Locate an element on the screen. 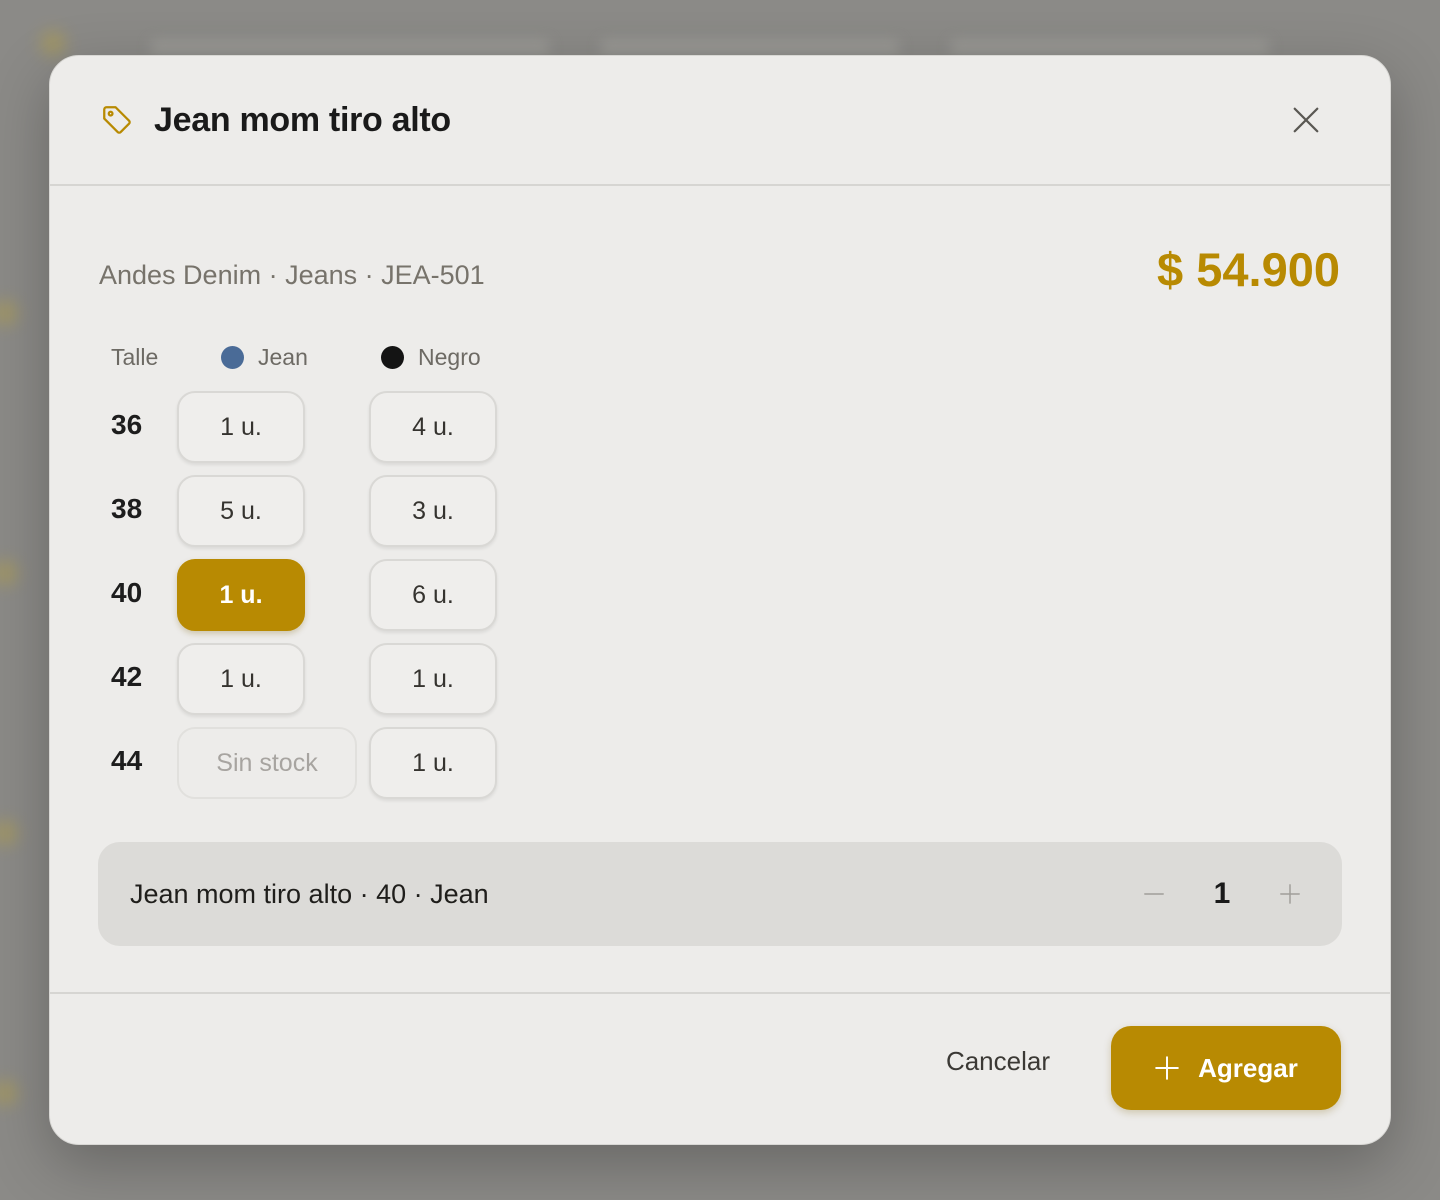  close-button is located at coordinates (1306, 120).